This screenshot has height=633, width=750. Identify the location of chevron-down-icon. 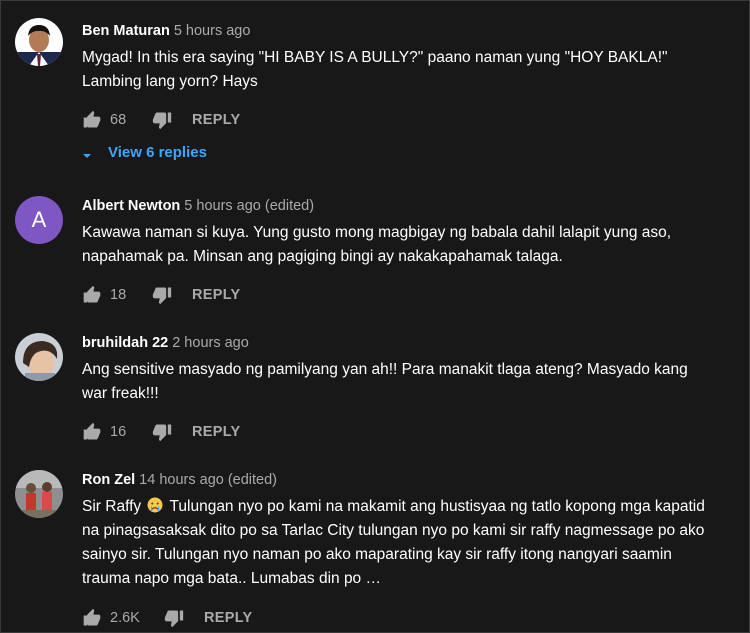
(87, 153).